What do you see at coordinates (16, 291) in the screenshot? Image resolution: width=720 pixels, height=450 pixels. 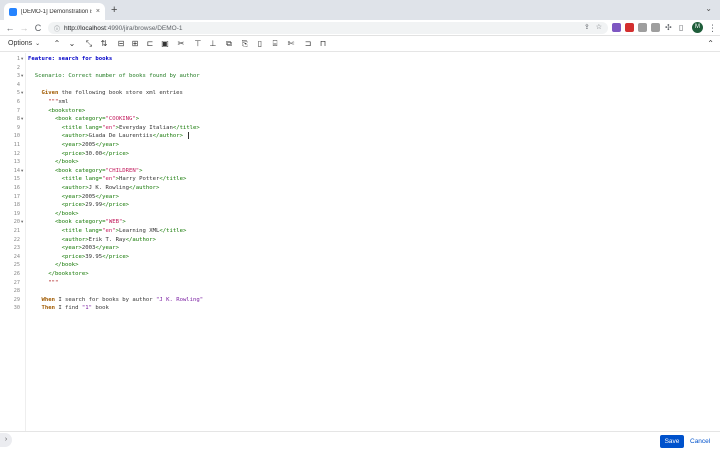 I see `line-number: 28` at bounding box center [16, 291].